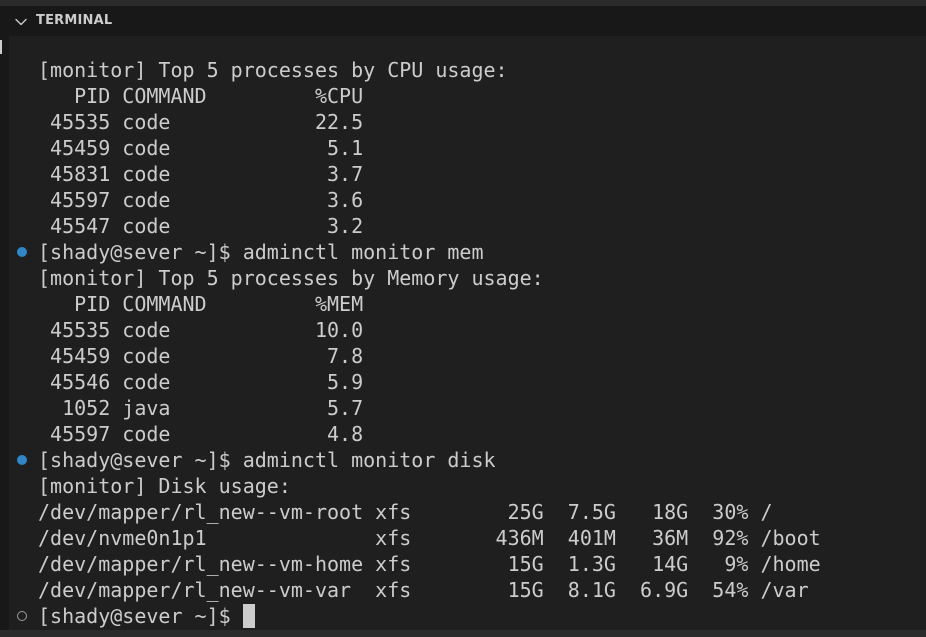 The height and width of the screenshot is (637, 926). What do you see at coordinates (261, 252) in the screenshot?
I see `line-text: [shady@sever ~]$ adminctl monitor mem` at bounding box center [261, 252].